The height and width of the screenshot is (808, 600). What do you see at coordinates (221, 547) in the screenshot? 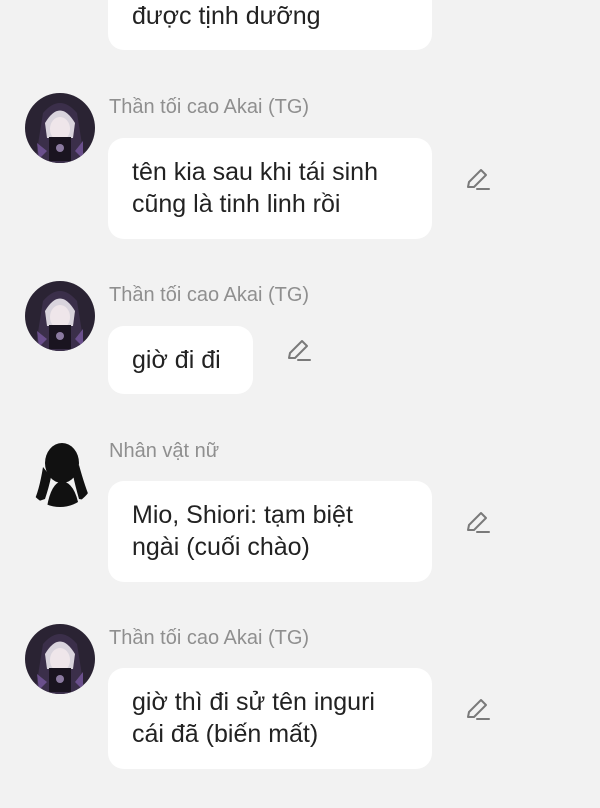
I see `message-text-line: ngài (cuối chào)` at bounding box center [221, 547].